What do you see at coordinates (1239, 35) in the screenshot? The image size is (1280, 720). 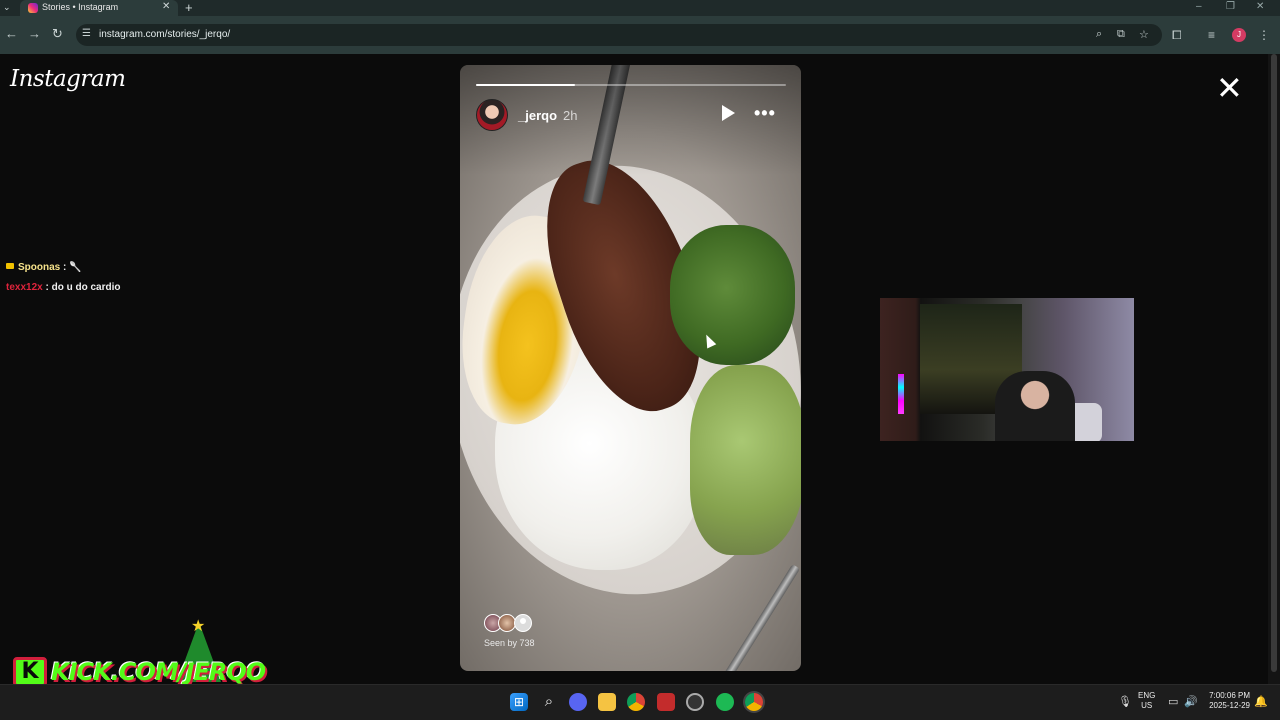 I see `profile-avatar: J` at bounding box center [1239, 35].